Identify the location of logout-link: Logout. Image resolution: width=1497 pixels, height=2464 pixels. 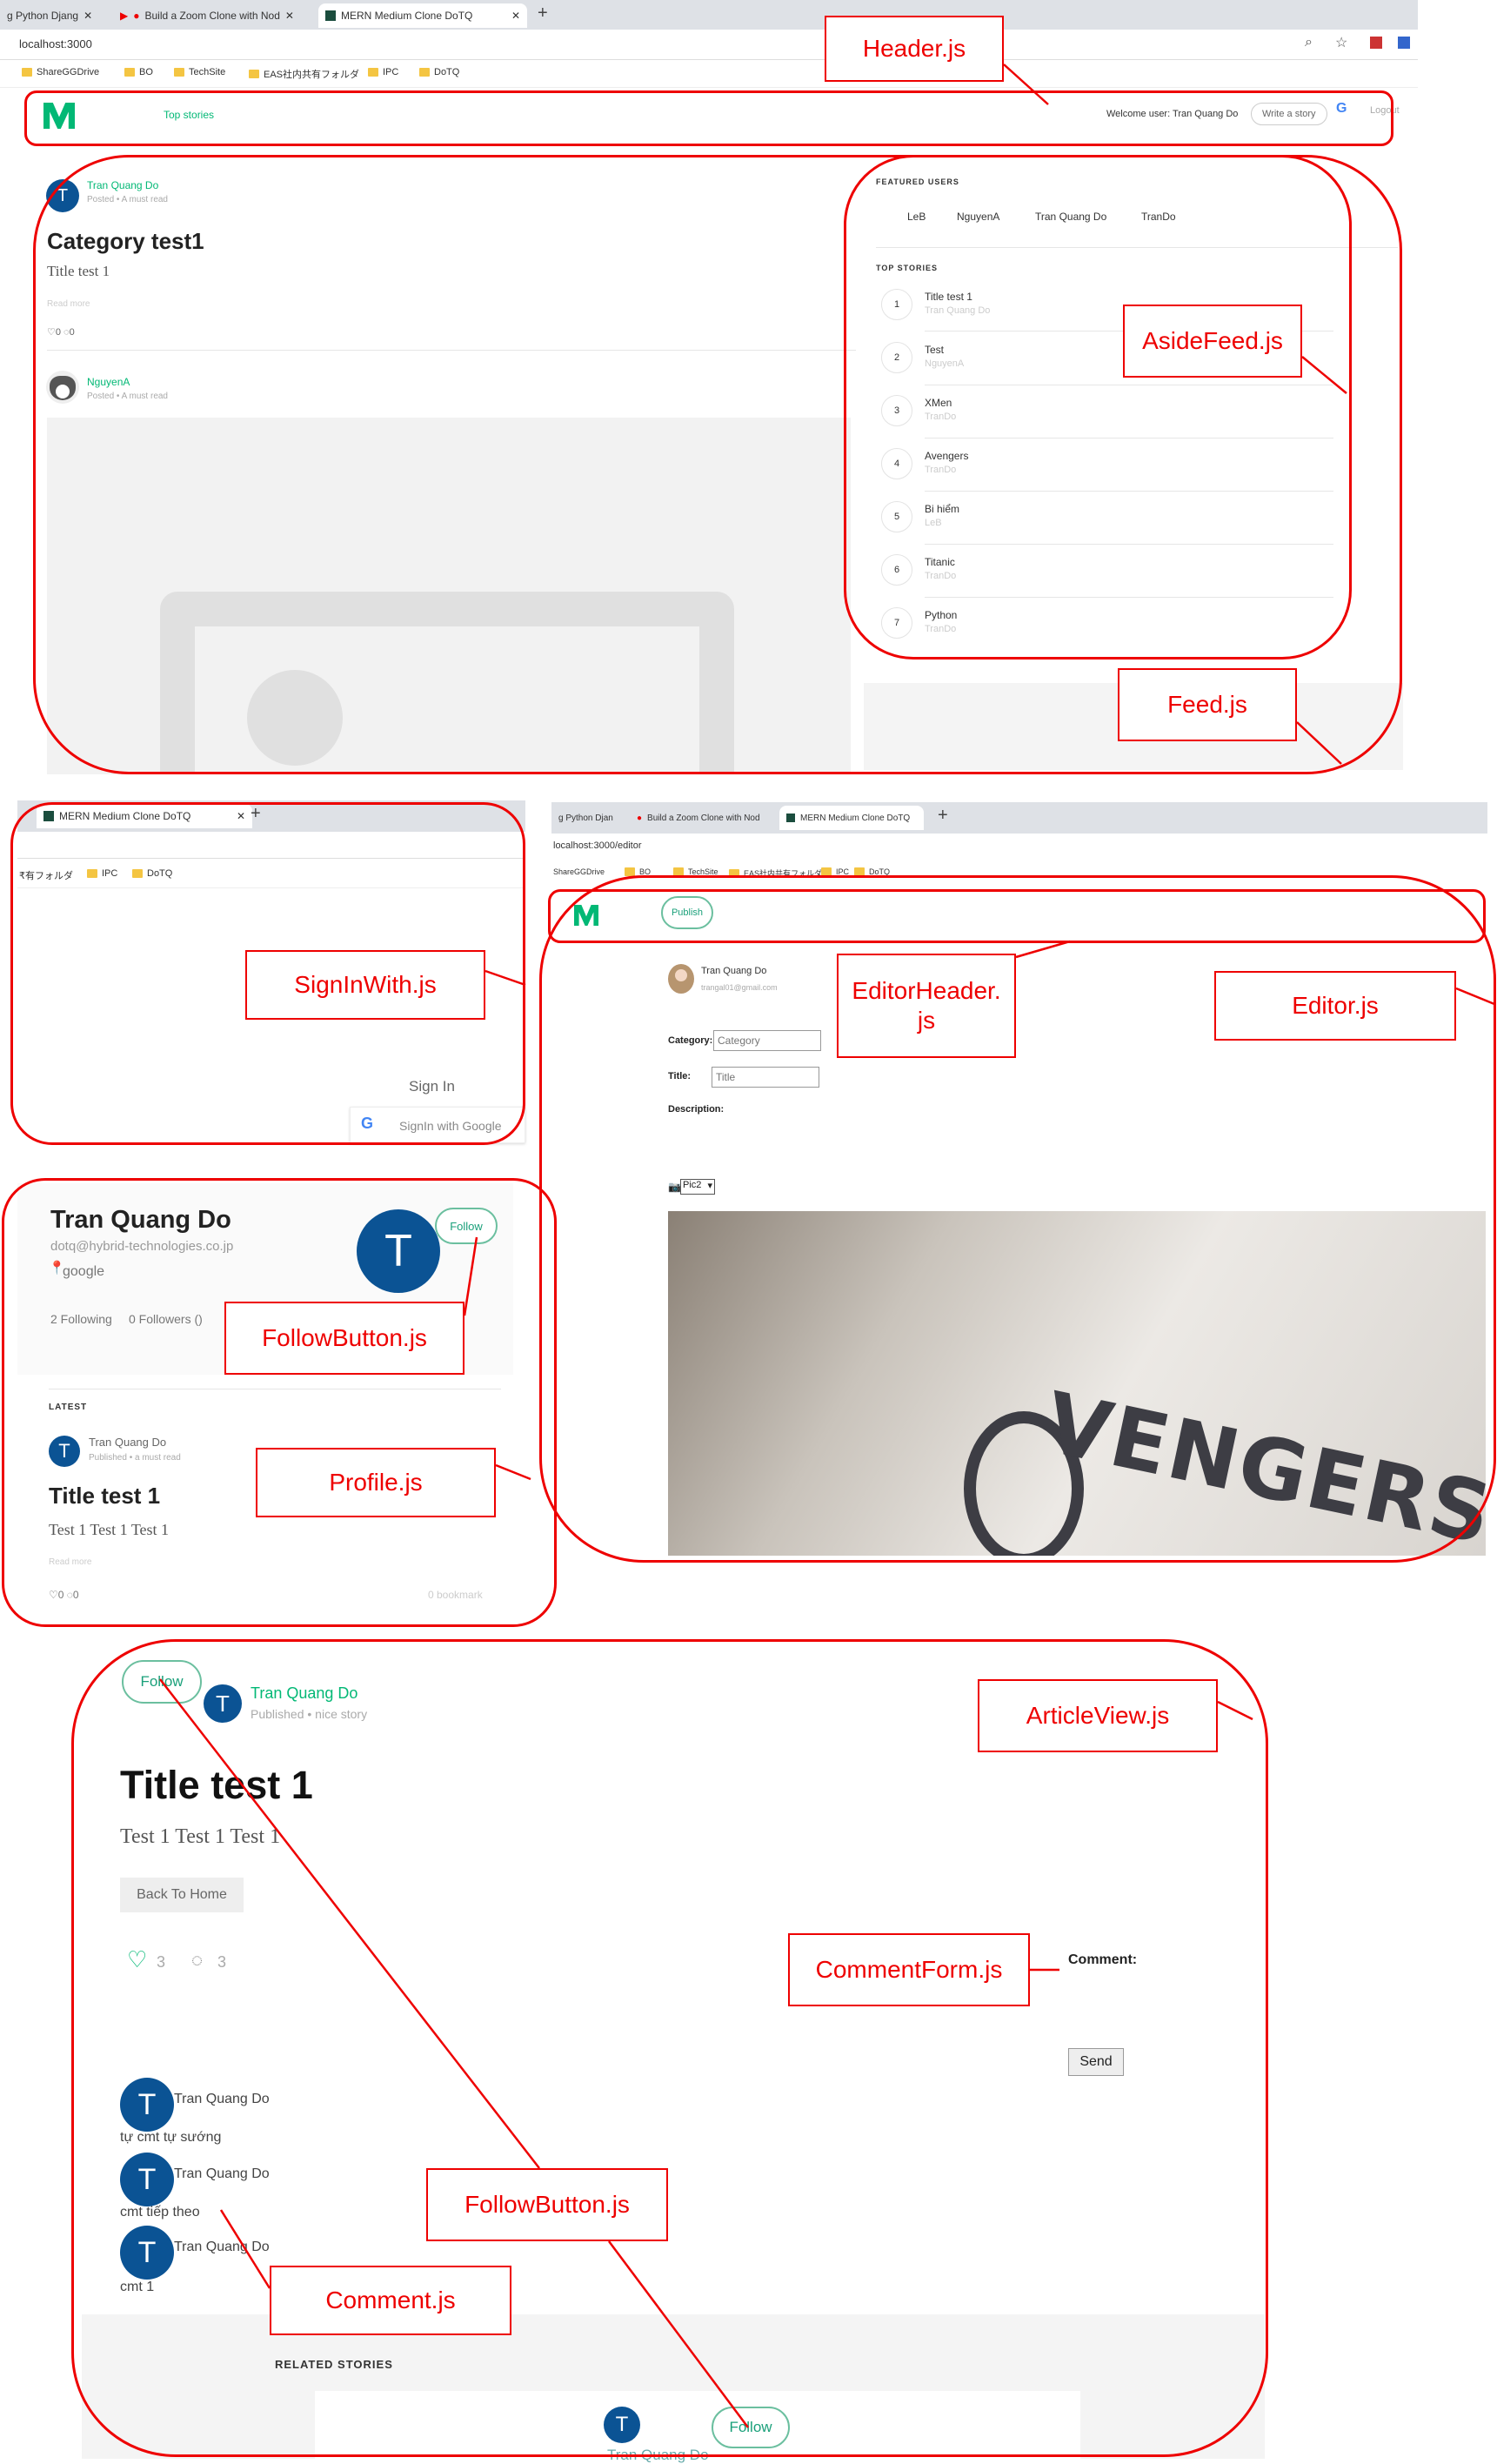
(1385, 110).